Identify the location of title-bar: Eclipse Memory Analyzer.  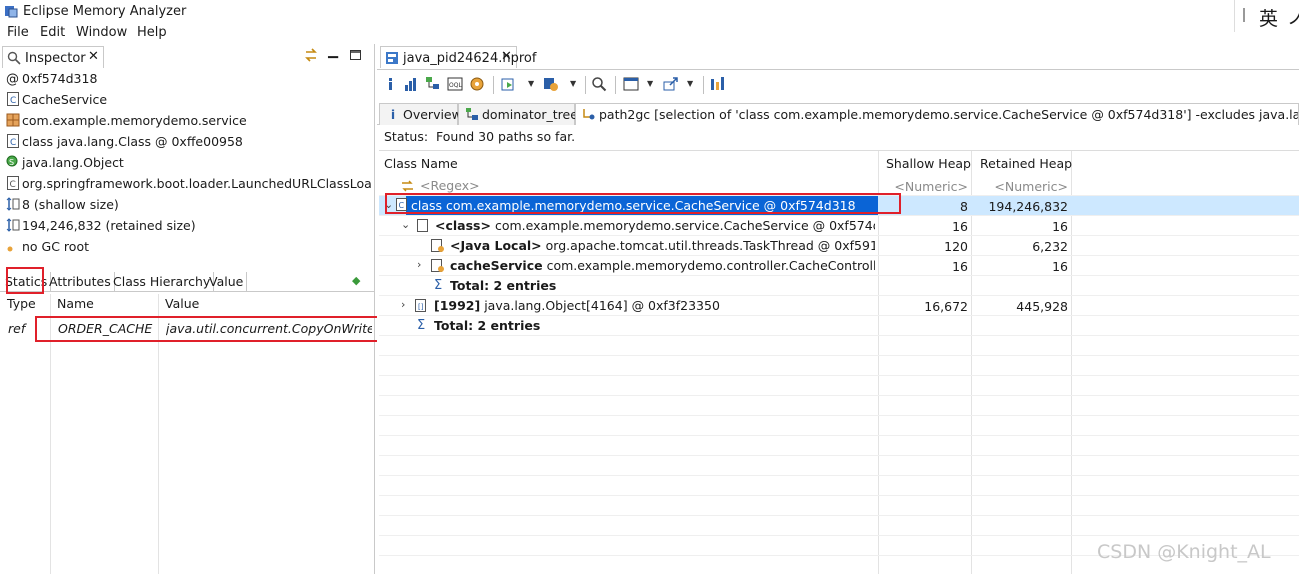
(649, 11).